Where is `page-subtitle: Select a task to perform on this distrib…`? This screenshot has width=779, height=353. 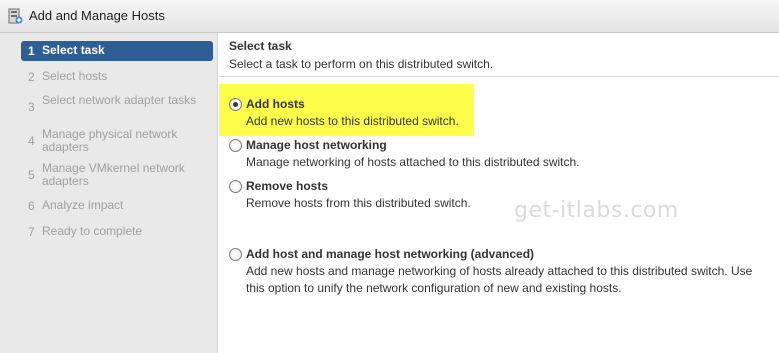 page-subtitle: Select a task to perform on this distrib… is located at coordinates (361, 64).